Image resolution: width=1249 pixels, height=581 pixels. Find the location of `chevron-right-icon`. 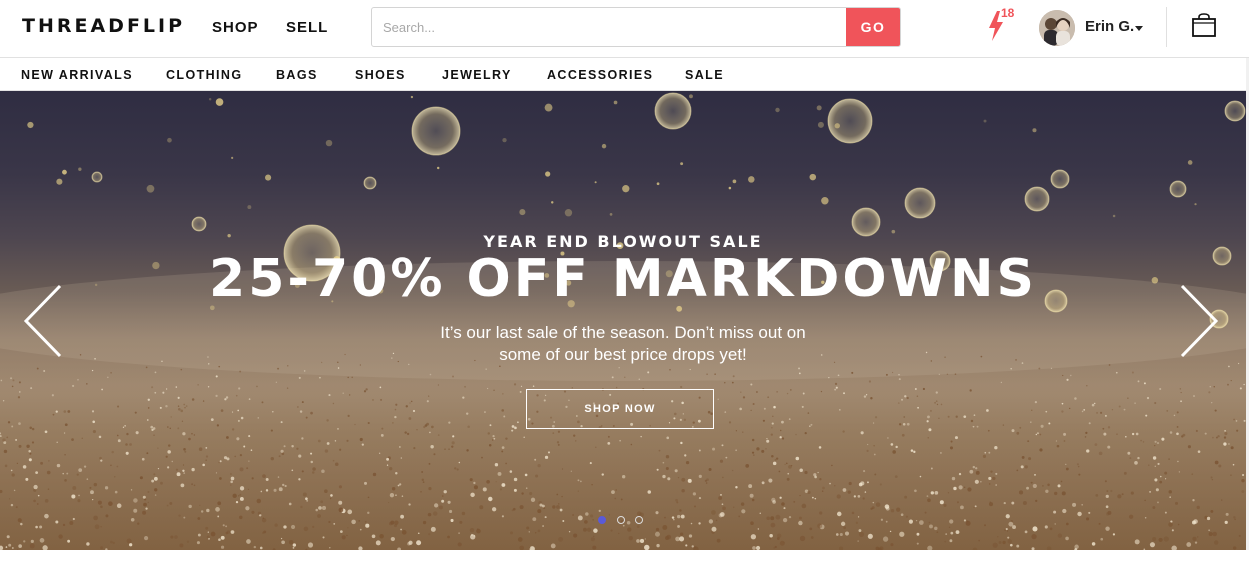

chevron-right-icon is located at coordinates (1200, 321).